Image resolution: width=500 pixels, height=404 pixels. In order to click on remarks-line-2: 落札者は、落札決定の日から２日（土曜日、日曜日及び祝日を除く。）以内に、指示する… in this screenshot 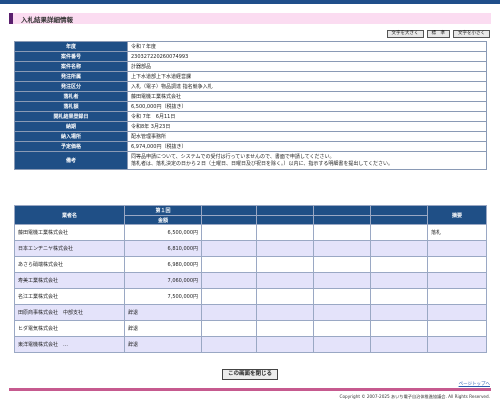, I will do `click(262, 163)`.